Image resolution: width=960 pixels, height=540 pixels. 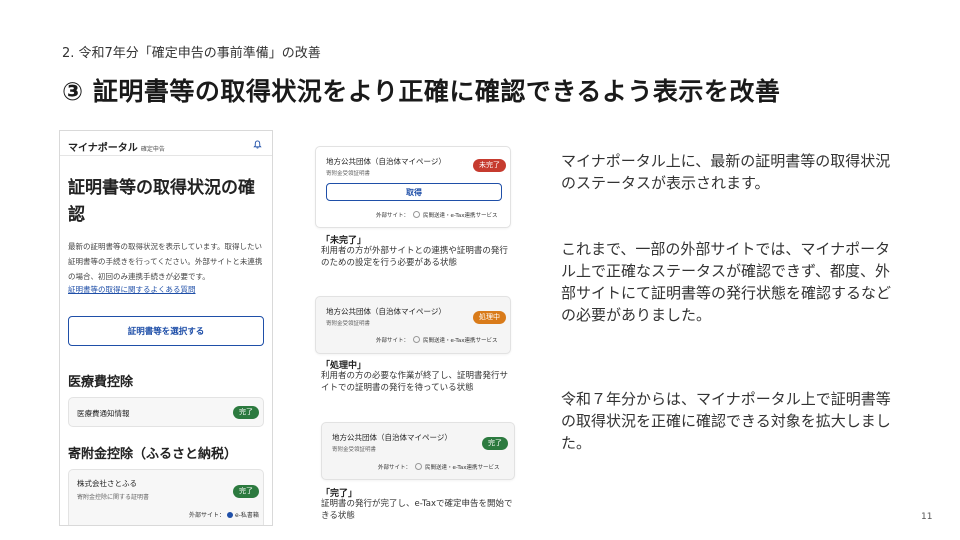 I want to click on screen-heading: 証明書等の取得状況の確認, so click(x=161, y=201).